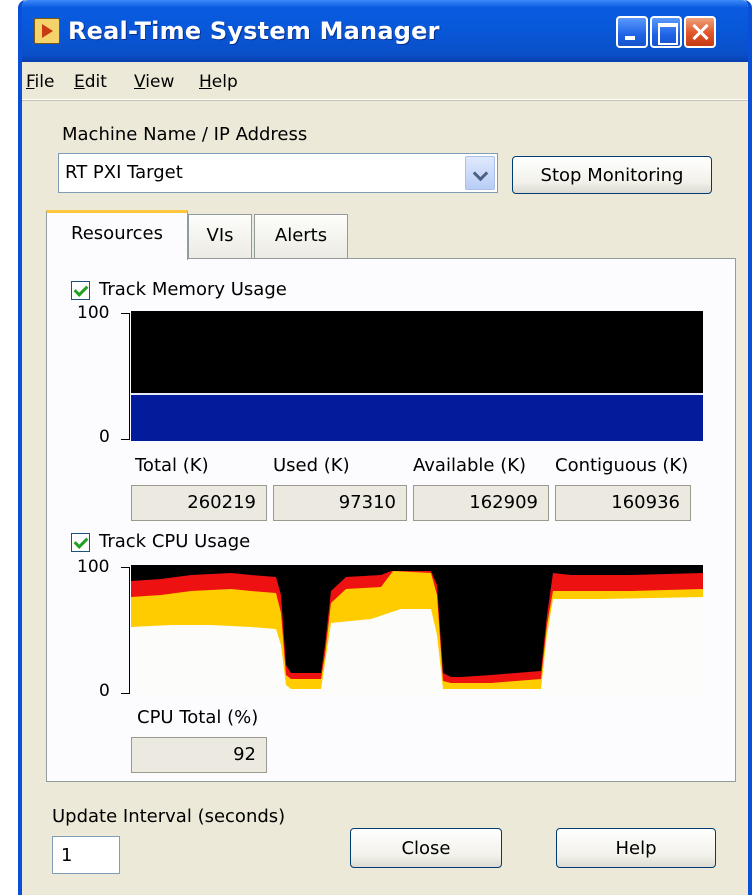  I want to click on memory-used-value: 97310, so click(340, 503).